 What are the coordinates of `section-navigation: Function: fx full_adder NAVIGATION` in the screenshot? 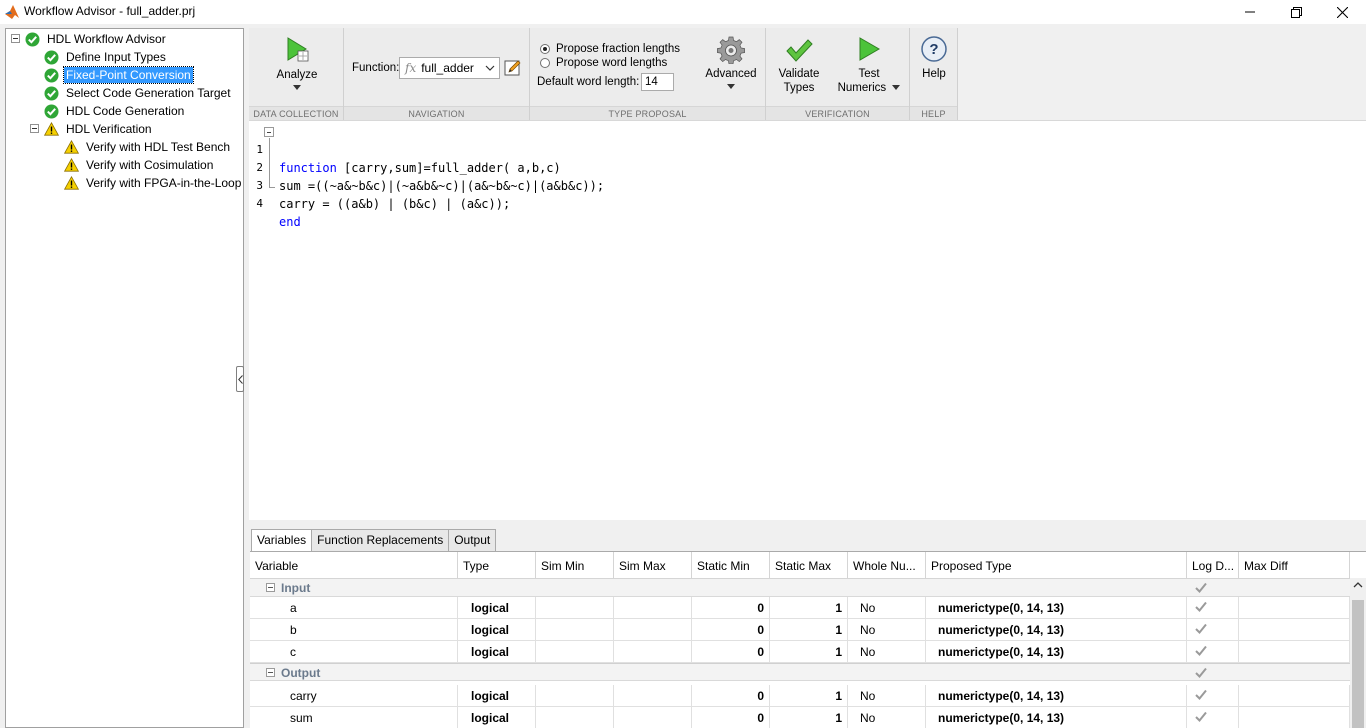 It's located at (437, 74).